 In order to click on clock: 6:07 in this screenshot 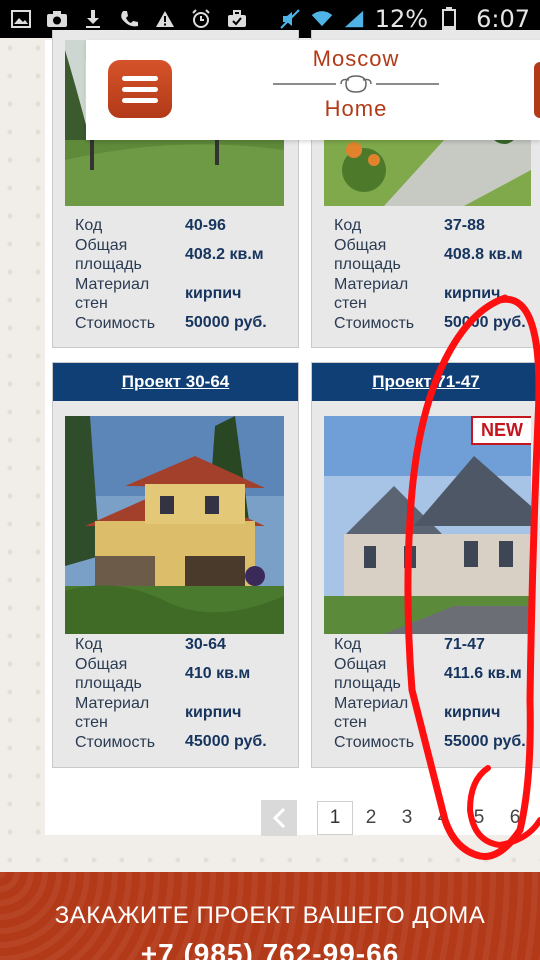, I will do `click(503, 19)`.